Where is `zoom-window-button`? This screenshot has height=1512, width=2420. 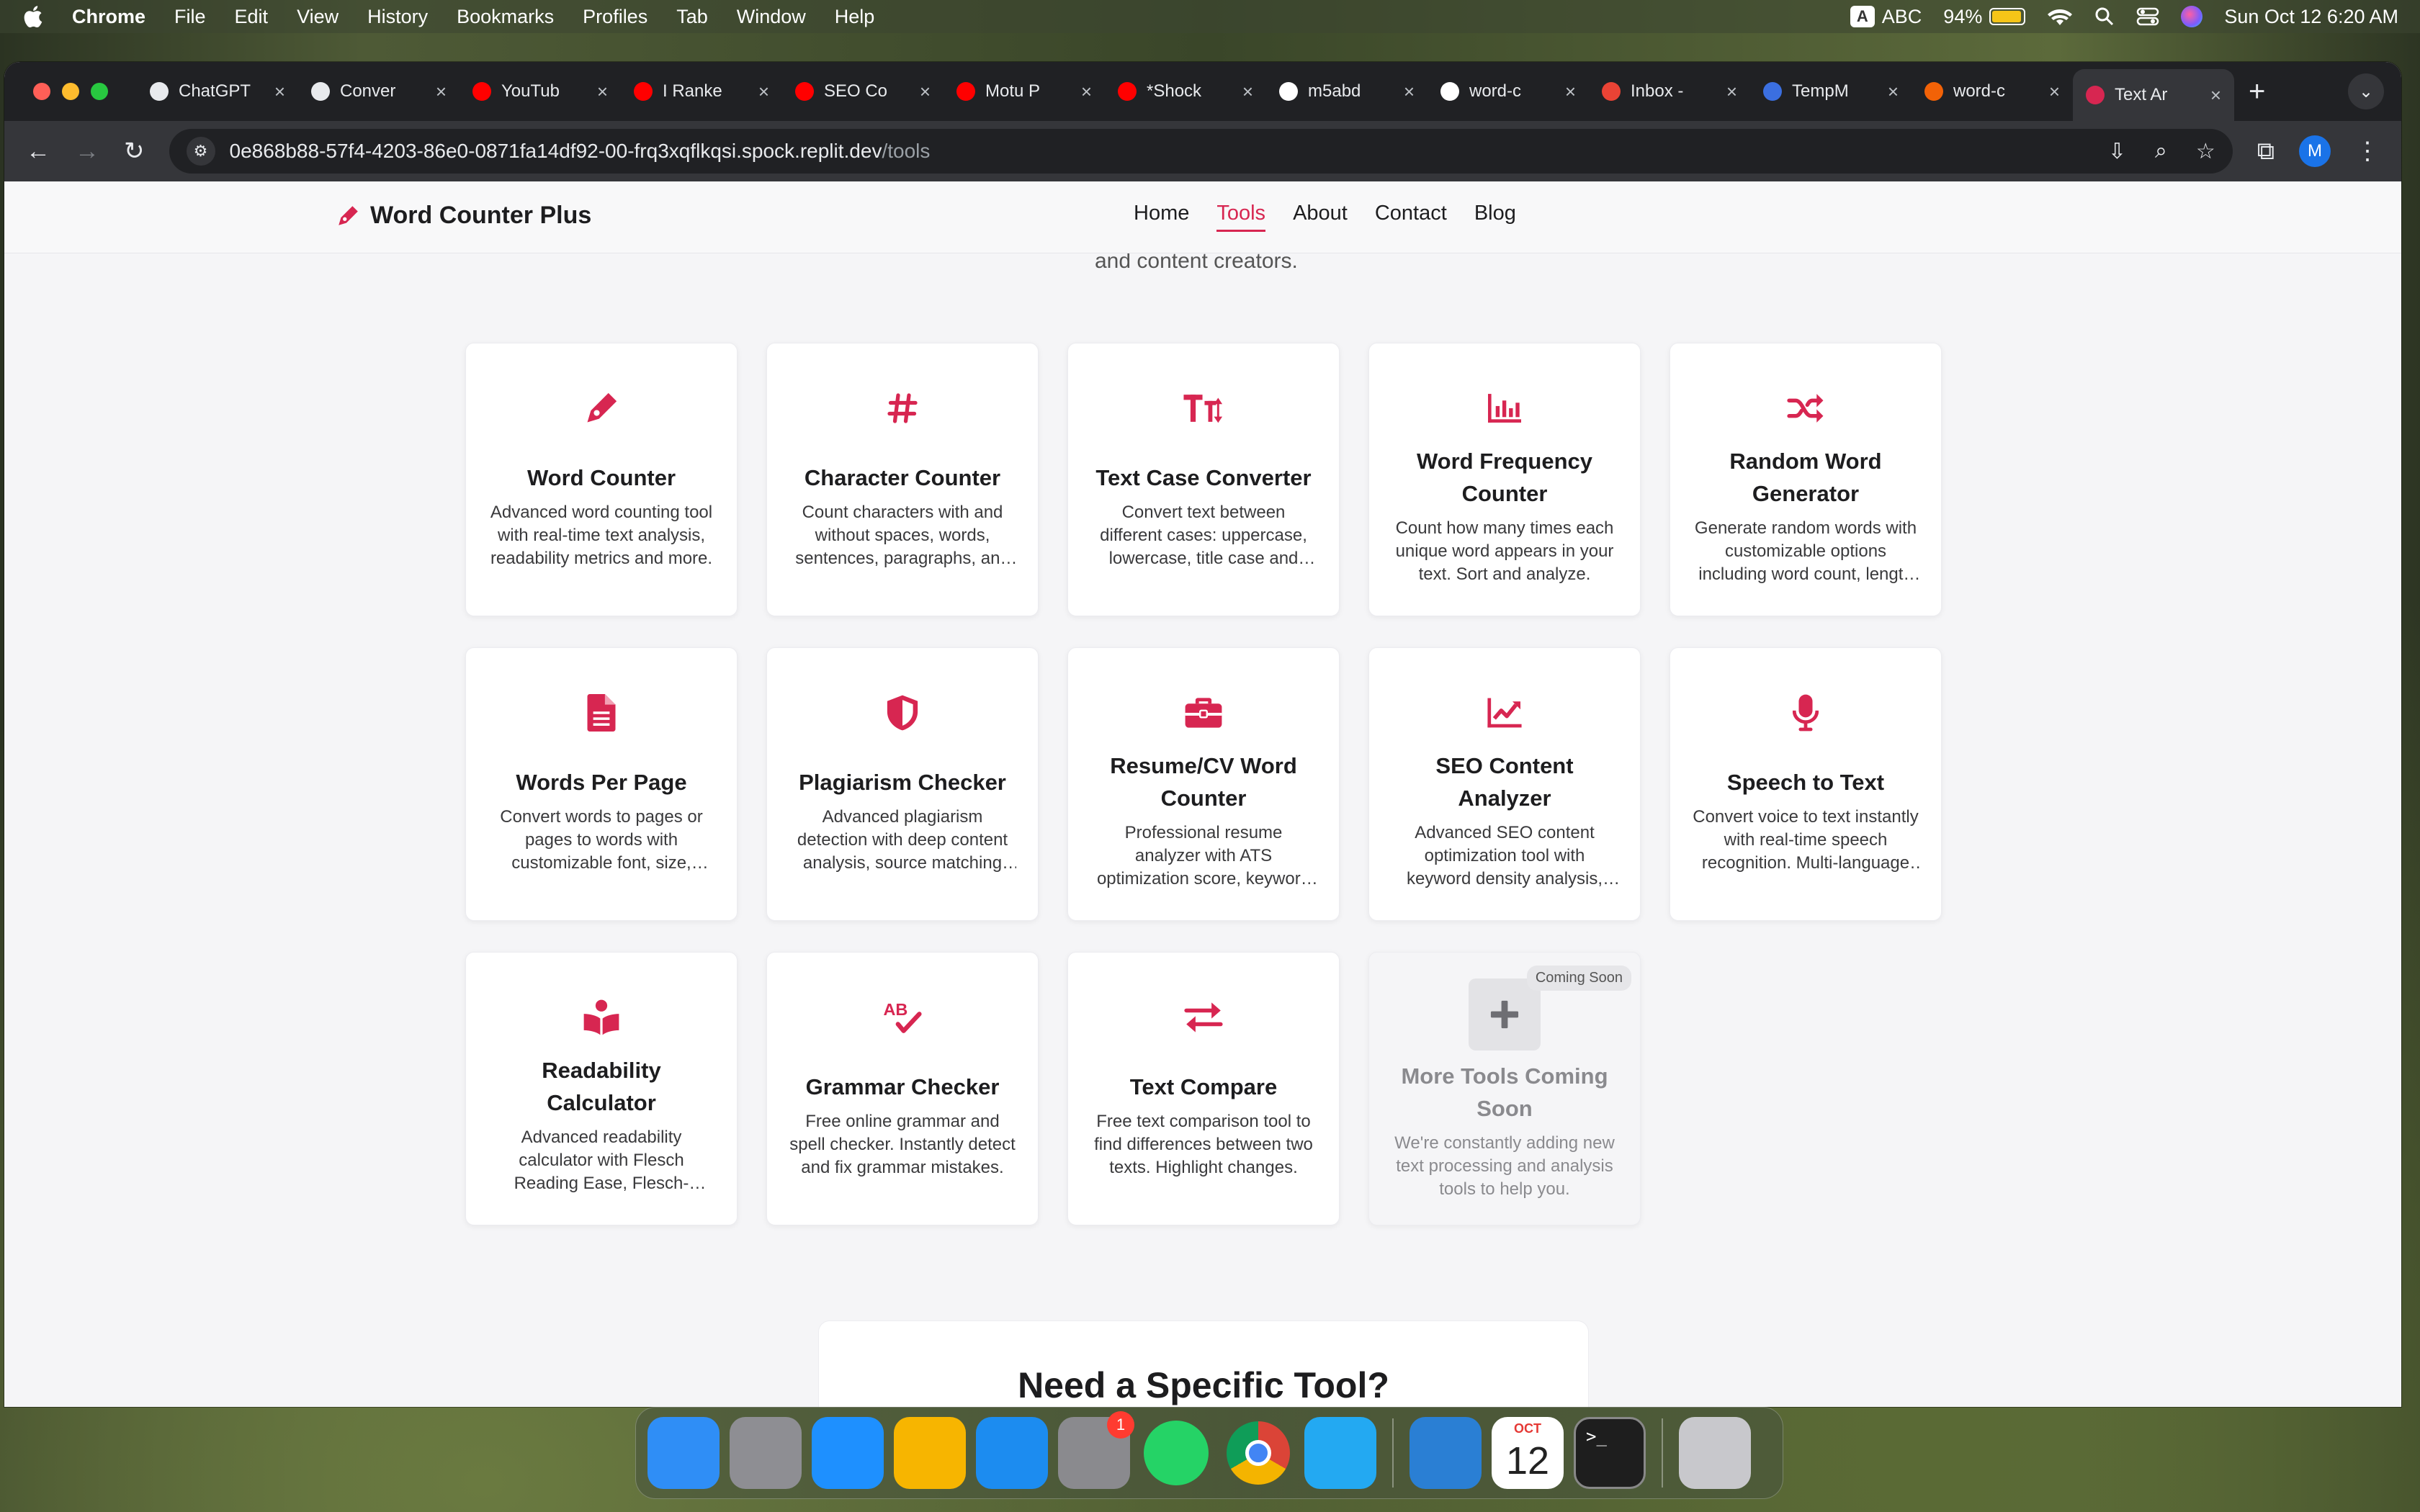
zoom-window-button is located at coordinates (99, 91).